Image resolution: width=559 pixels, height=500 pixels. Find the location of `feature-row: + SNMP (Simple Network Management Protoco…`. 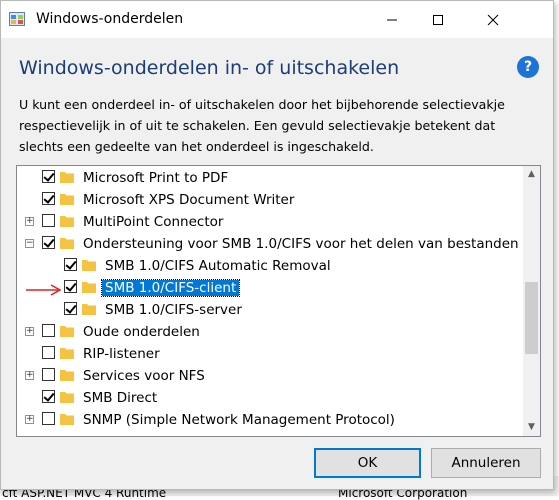

feature-row: + SNMP (Simple Network Management Protoco… is located at coordinates (269, 420).